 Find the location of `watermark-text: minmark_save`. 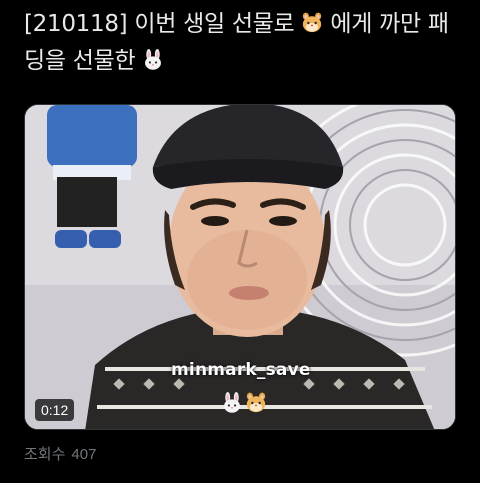

watermark-text: minmark_save is located at coordinates (241, 370).